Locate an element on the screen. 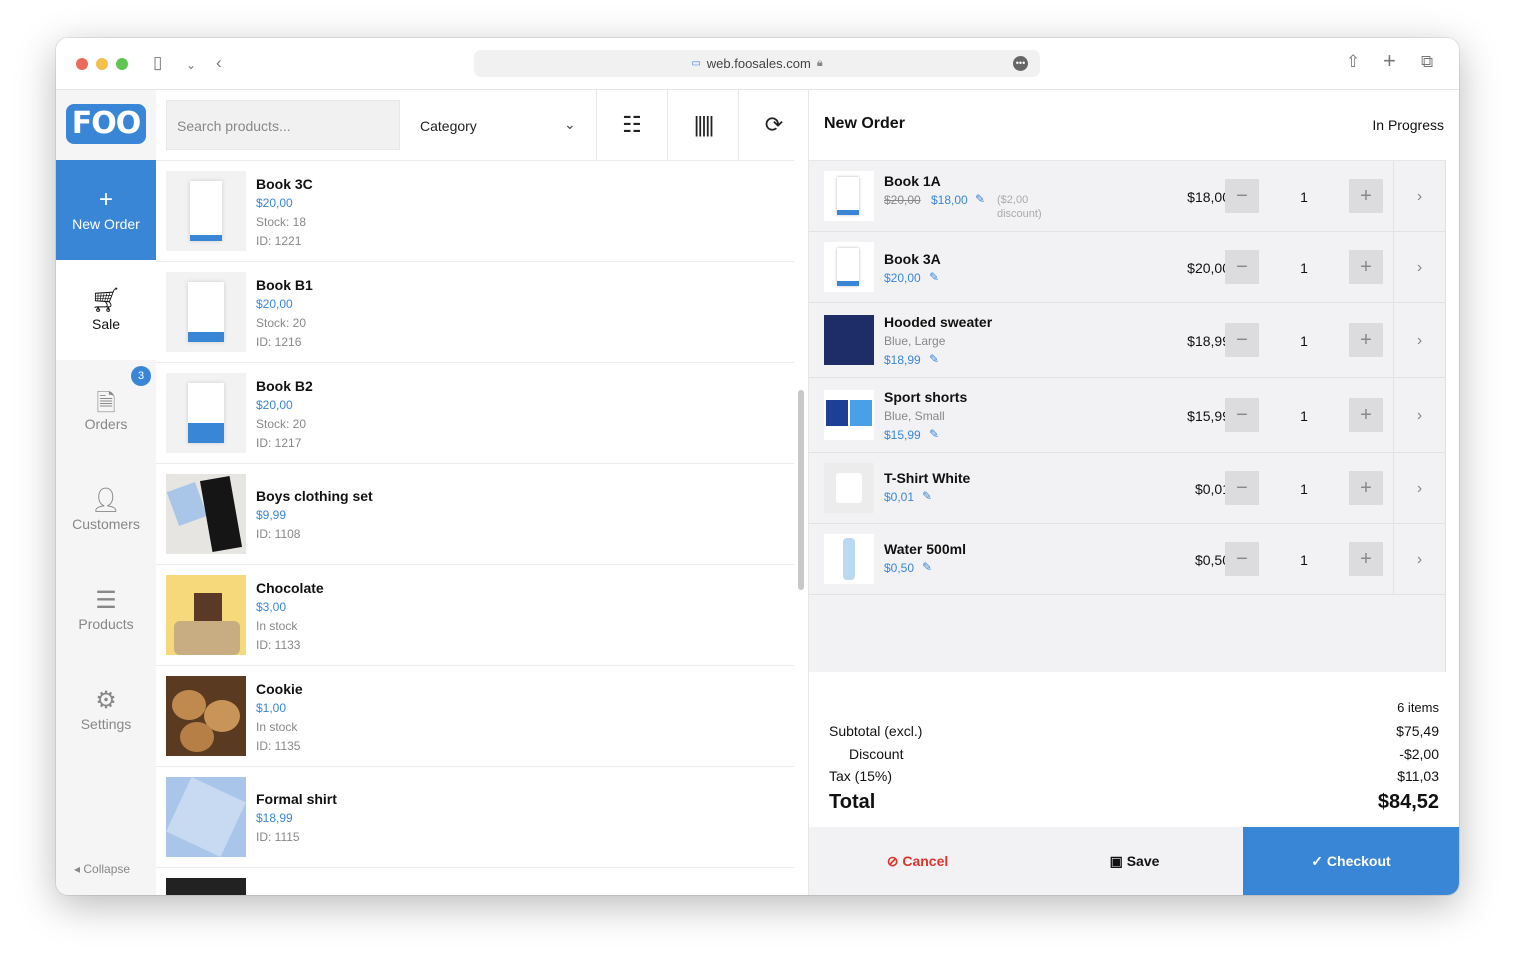 The width and height of the screenshot is (1515, 970). filter-button: ☷ is located at coordinates (631, 125).